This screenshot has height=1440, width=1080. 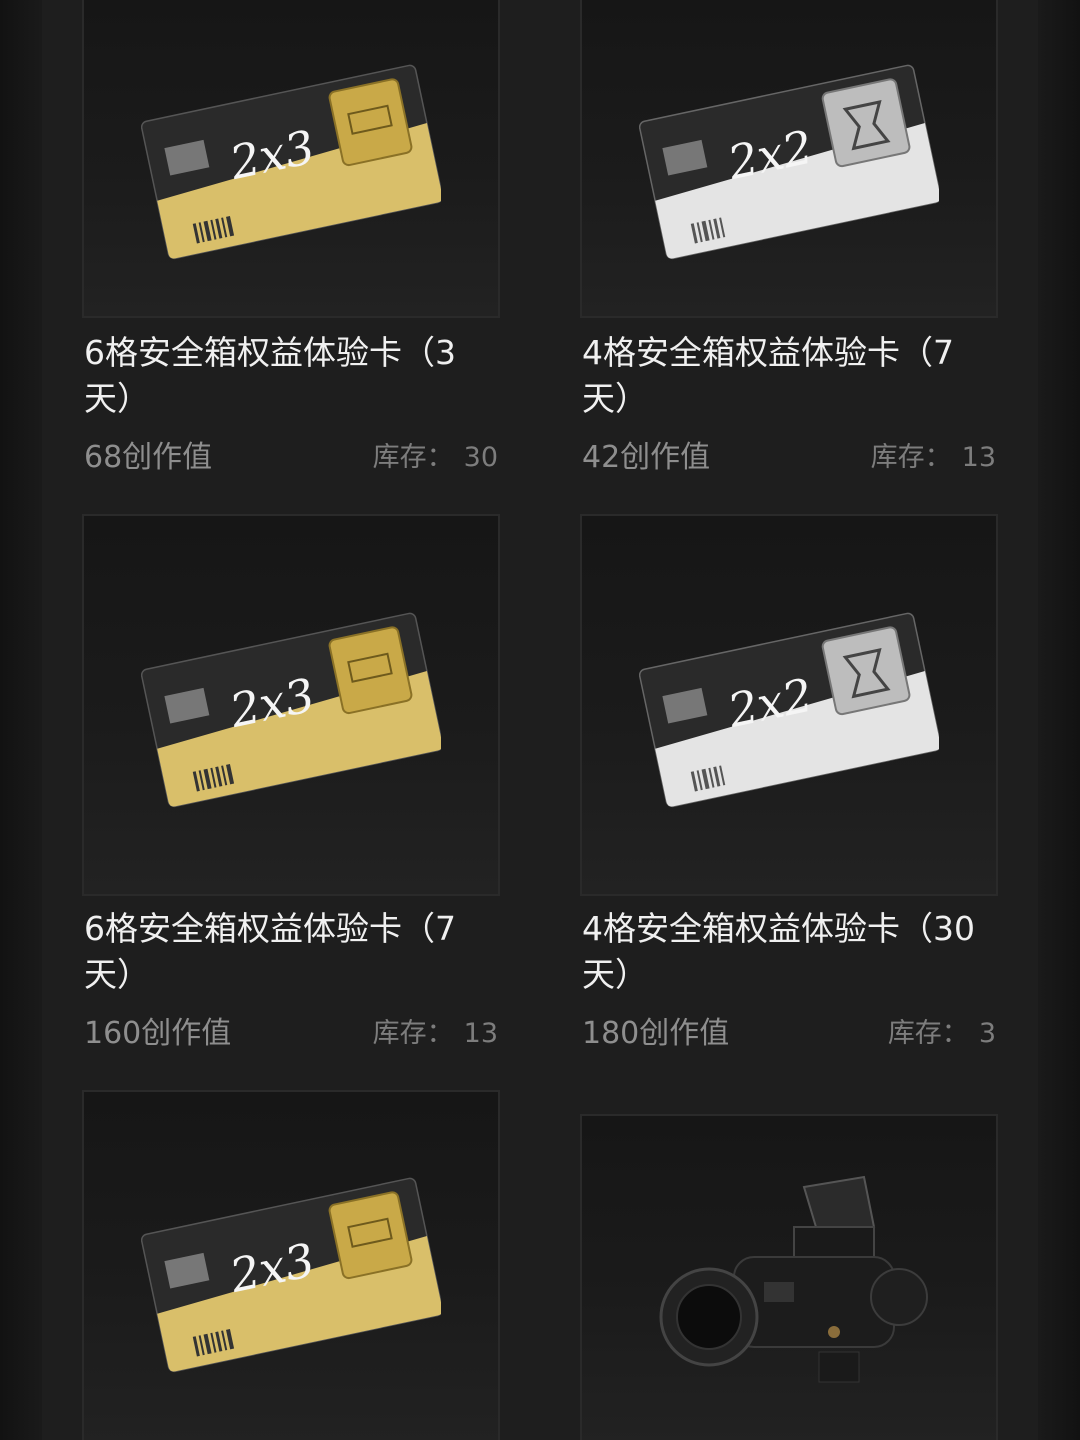 What do you see at coordinates (21, 720) in the screenshot?
I see `page-left-edge` at bounding box center [21, 720].